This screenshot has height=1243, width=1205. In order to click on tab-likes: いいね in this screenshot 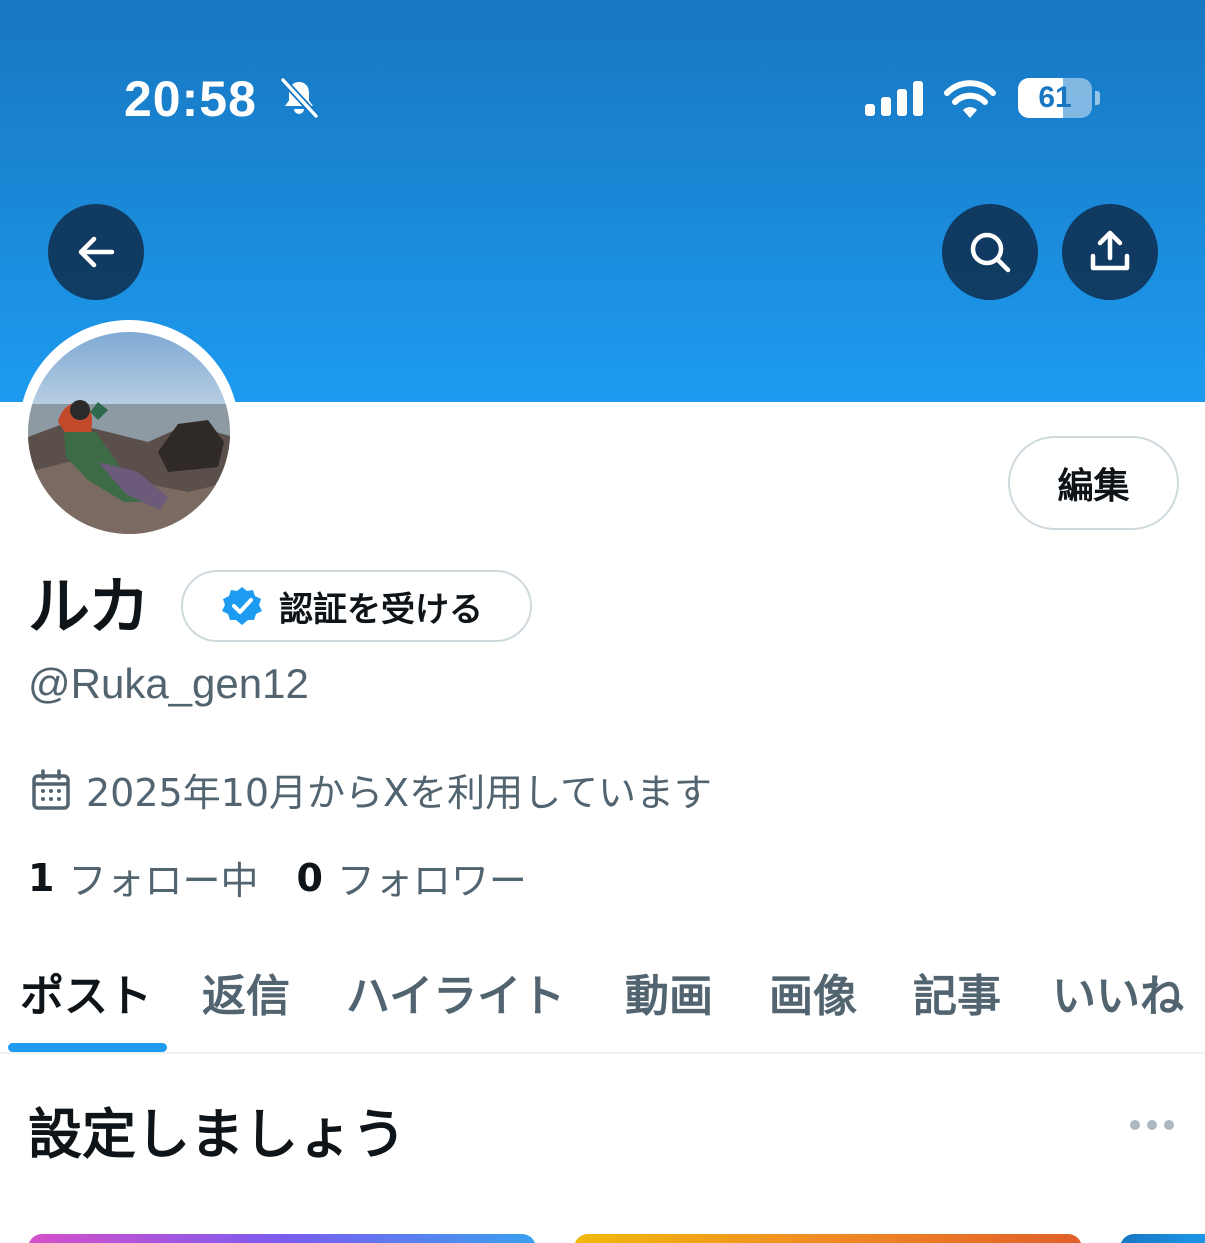, I will do `click(1118, 992)`.